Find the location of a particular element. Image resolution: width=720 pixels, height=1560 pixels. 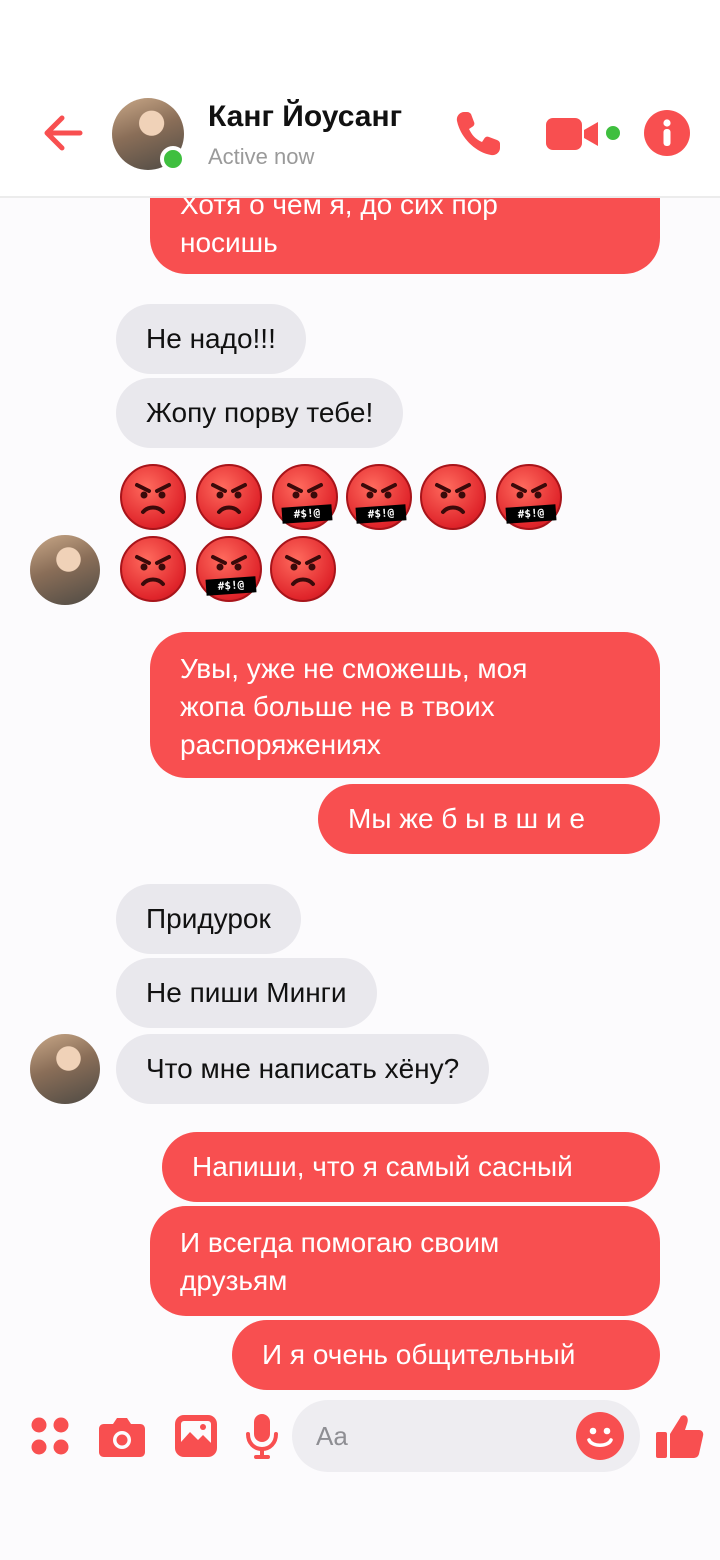

message-composer is located at coordinates (360, 1439).